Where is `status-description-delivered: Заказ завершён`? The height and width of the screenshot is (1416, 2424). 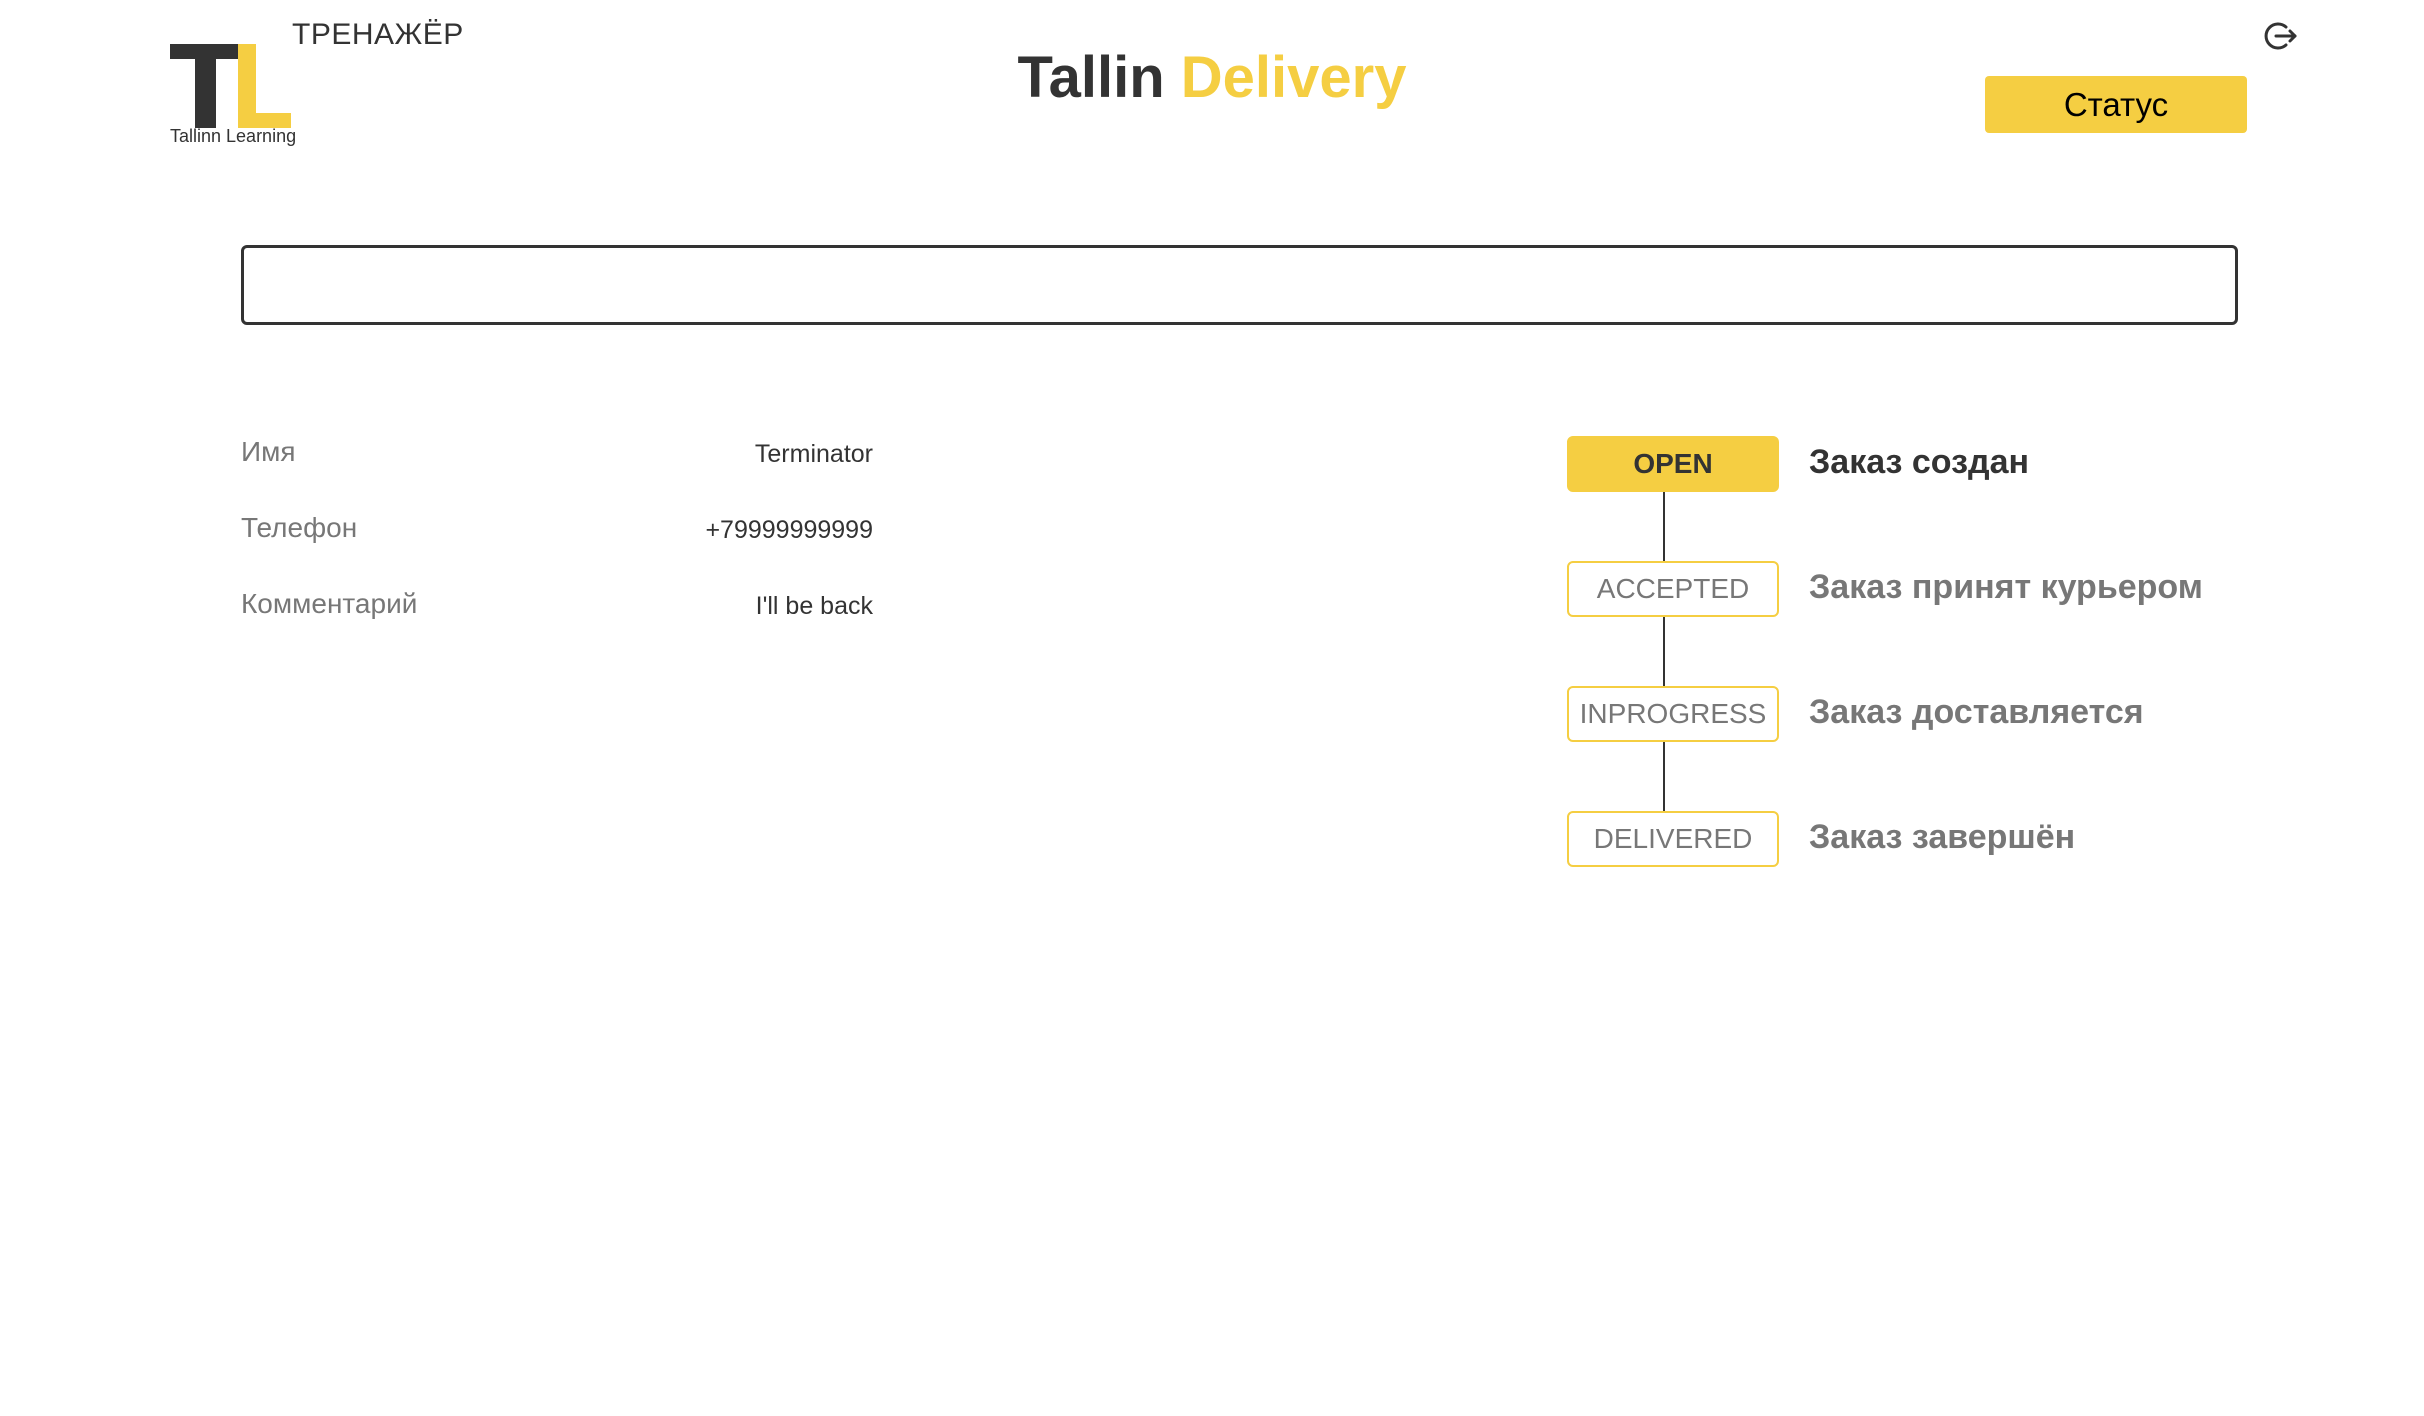
status-description-delivered: Заказ завершён is located at coordinates (1942, 837).